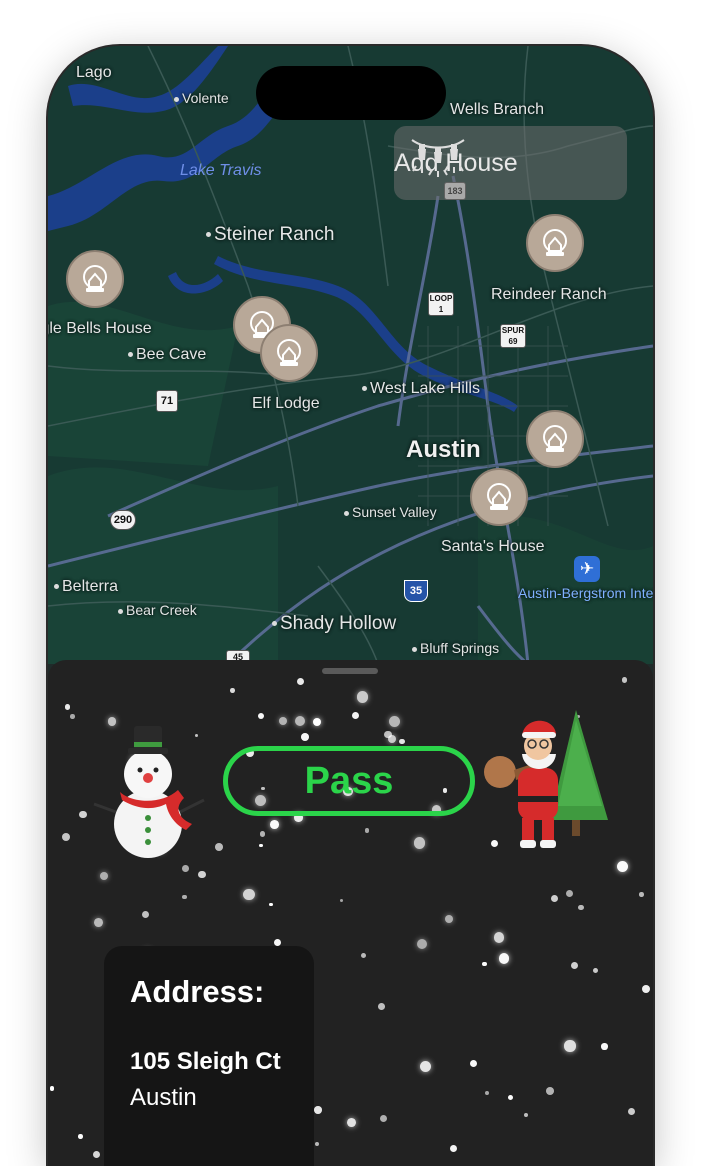  Describe the element at coordinates (123, 520) in the screenshot. I see `shield-us290: 290` at that location.